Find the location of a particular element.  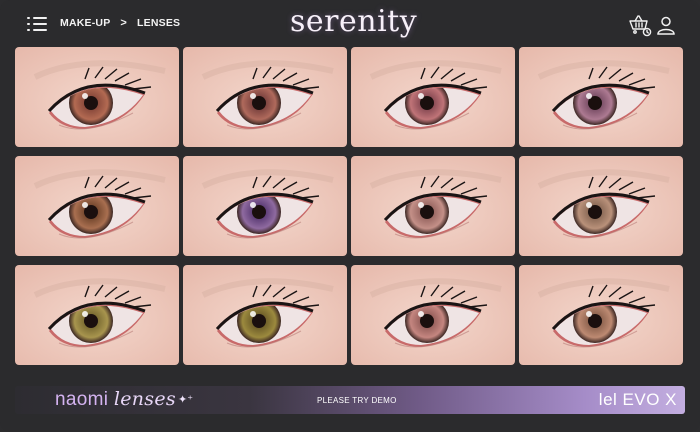

banner-brand-name: naomi is located at coordinates (82, 399).